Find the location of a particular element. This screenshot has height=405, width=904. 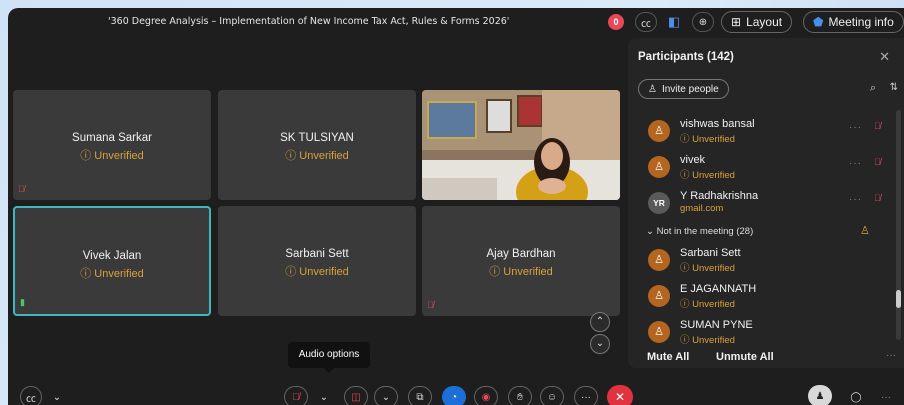

mute-all-button: Mute All is located at coordinates (668, 357).